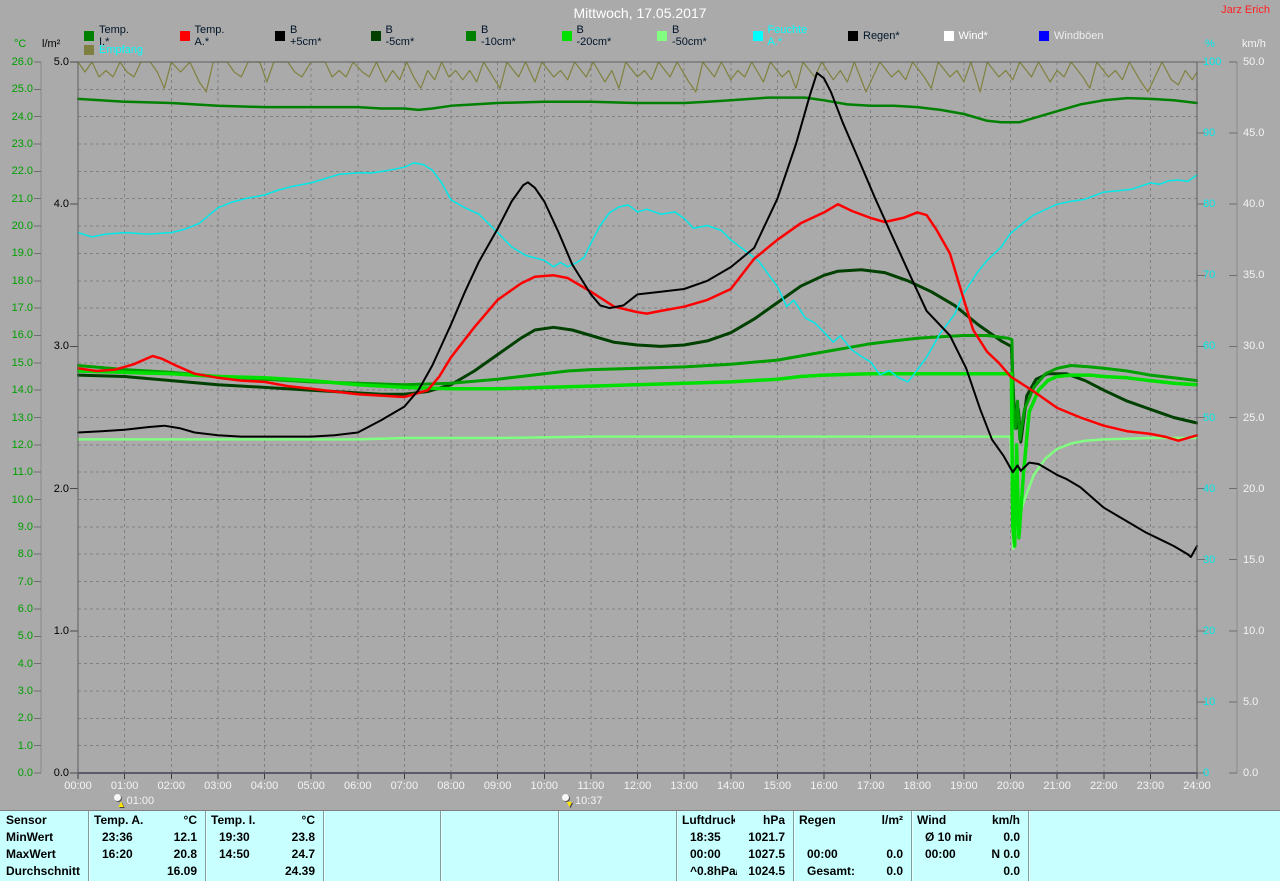  I want to click on tick-time-20:00: 20:00, so click(1010, 786).